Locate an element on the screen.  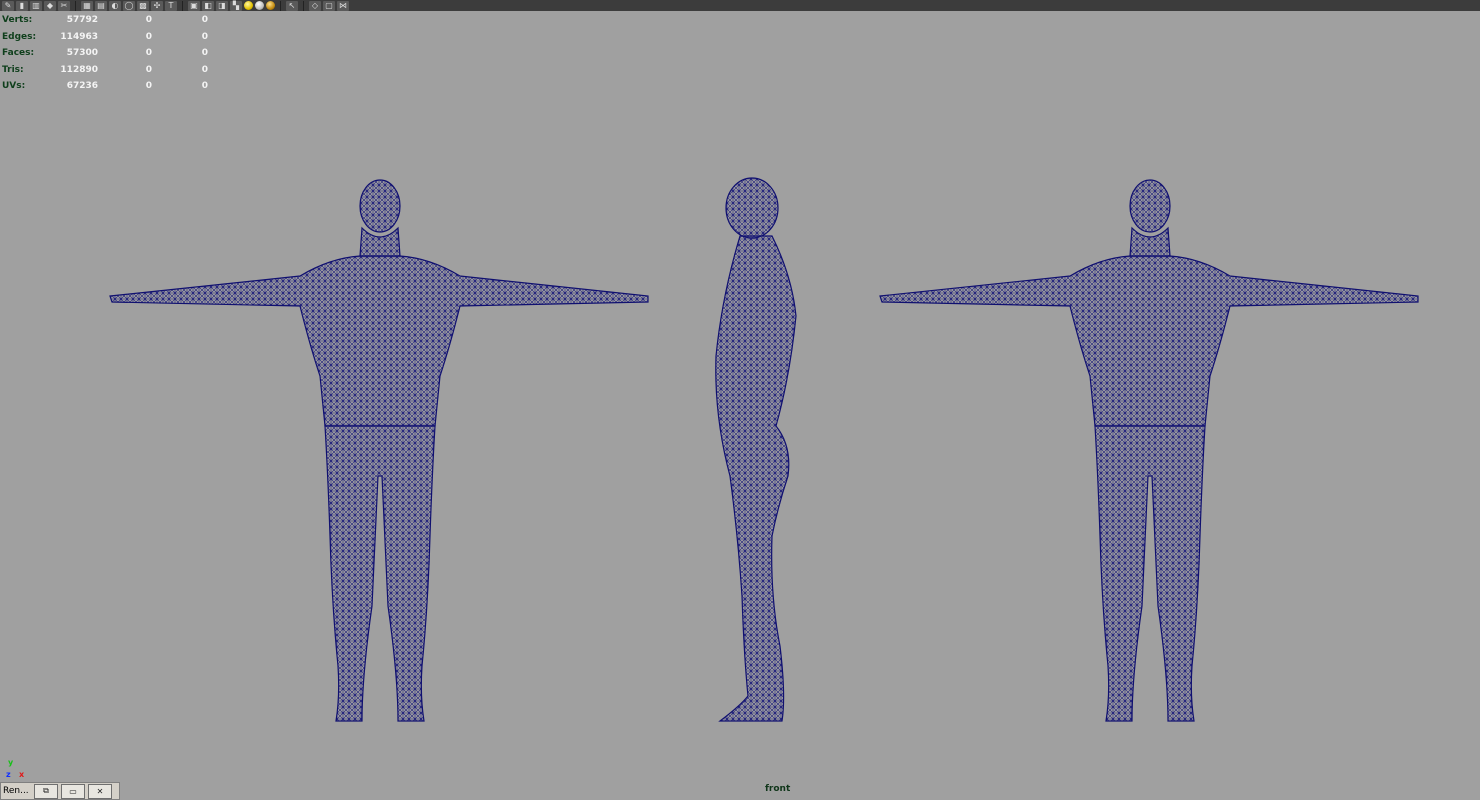
hud-label: Verts: is located at coordinates (17, 20).